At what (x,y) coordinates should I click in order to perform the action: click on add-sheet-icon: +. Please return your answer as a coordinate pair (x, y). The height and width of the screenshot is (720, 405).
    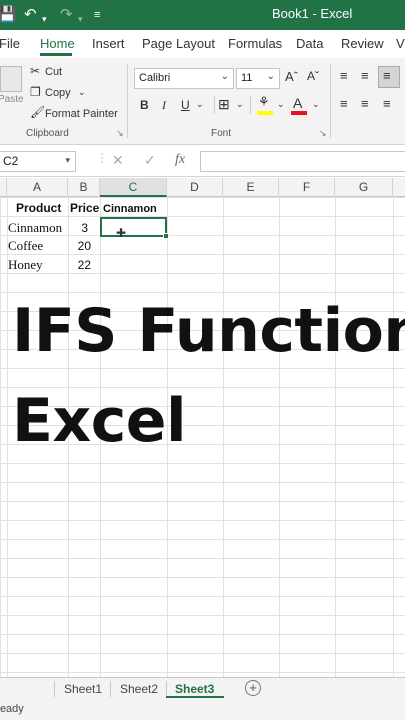
    Looking at the image, I should click on (253, 688).